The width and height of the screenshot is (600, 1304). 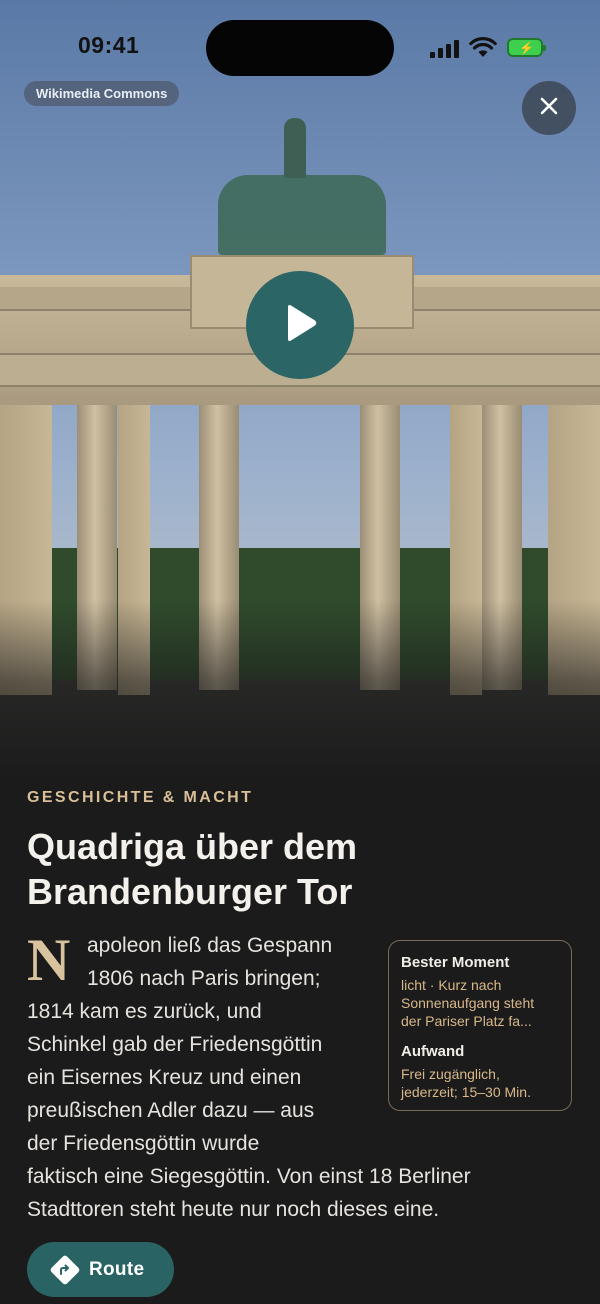 I want to click on hero-fade, so click(x=300, y=690).